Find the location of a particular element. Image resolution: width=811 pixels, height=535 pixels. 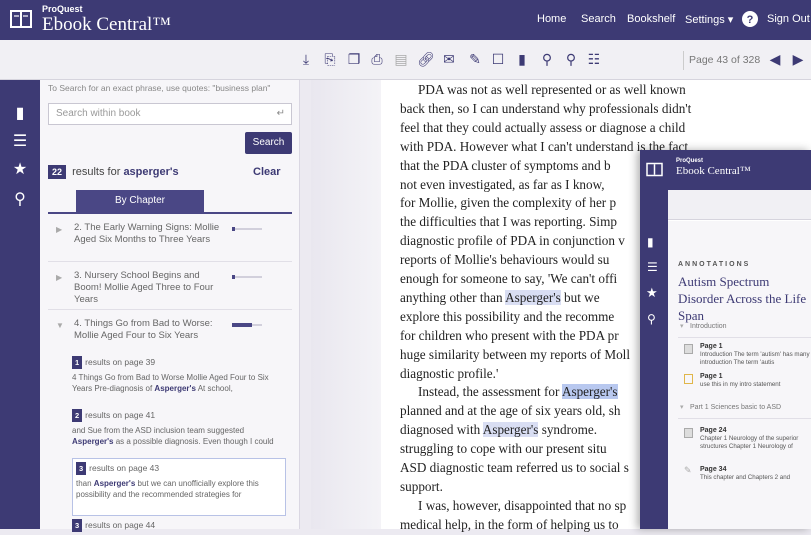

nav-bookshelf: Bookshelf is located at coordinates (651, 19).